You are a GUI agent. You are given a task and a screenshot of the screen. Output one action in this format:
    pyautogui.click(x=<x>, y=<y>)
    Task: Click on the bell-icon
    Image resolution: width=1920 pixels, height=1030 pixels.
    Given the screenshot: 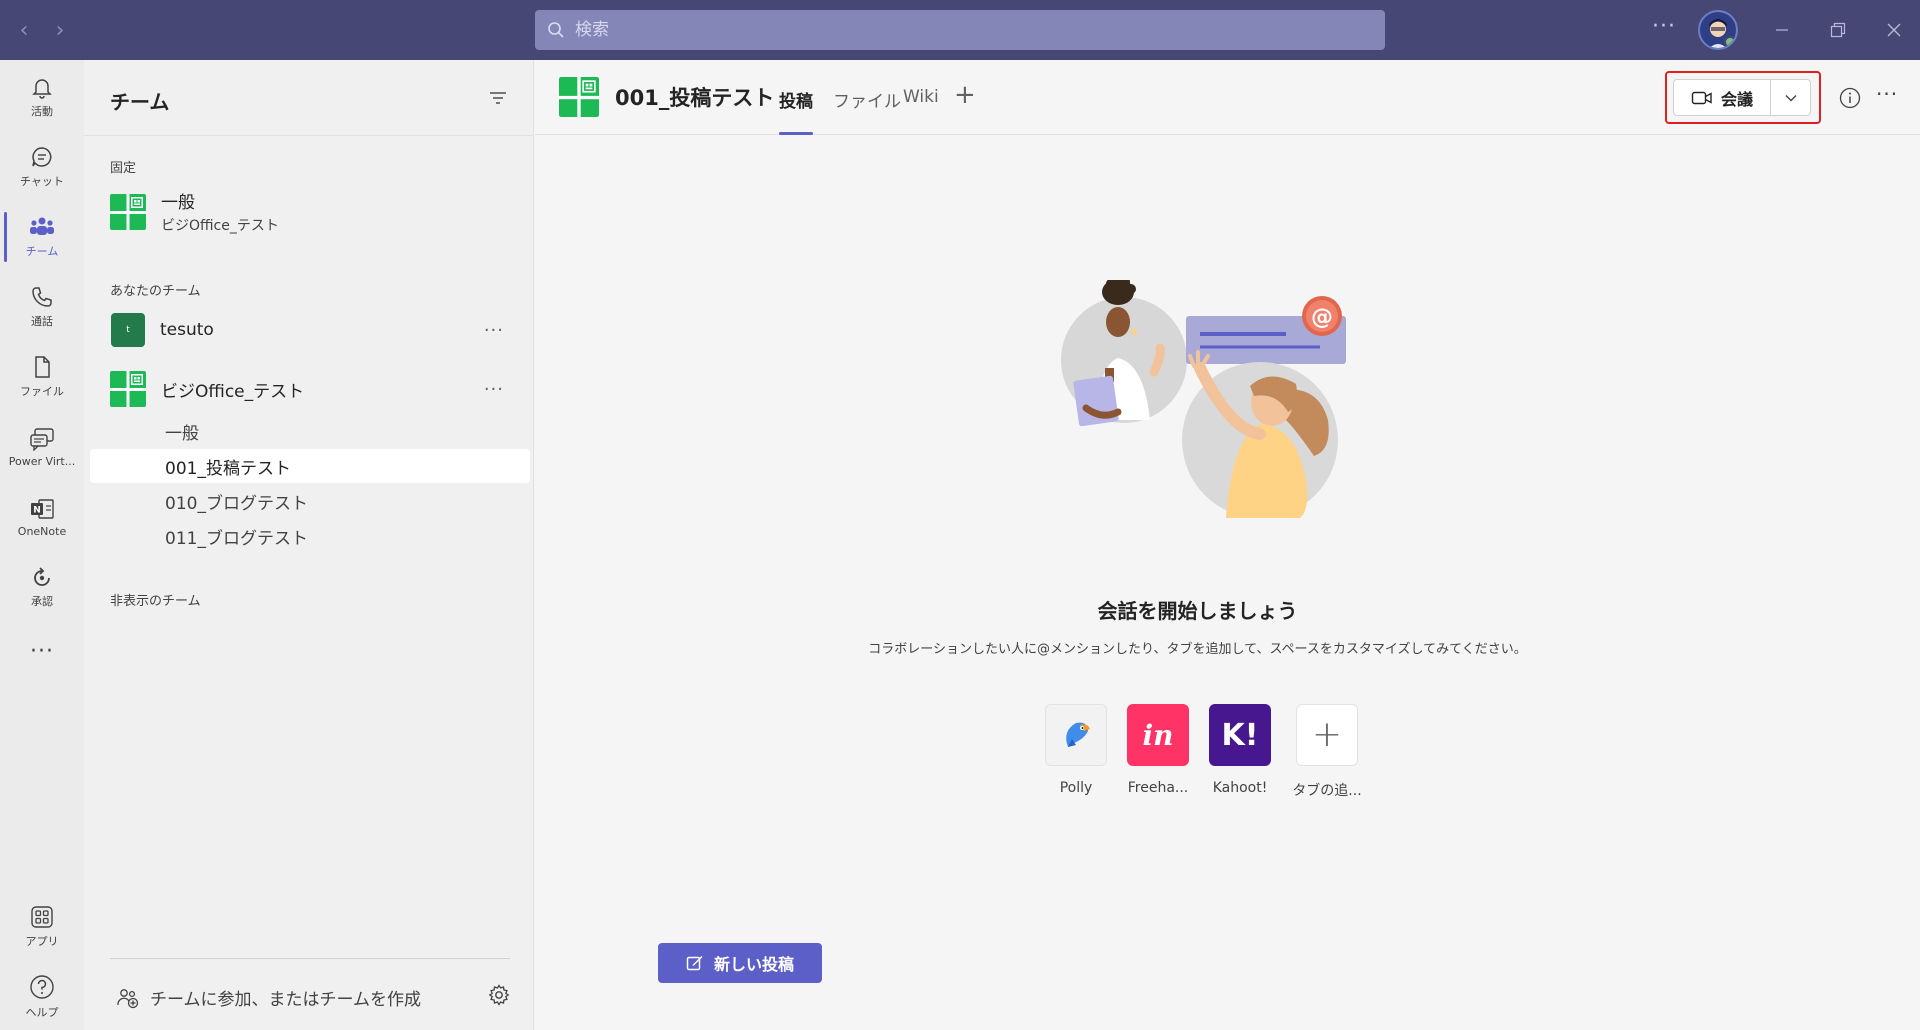 What is the action you would take?
    pyautogui.click(x=42, y=89)
    